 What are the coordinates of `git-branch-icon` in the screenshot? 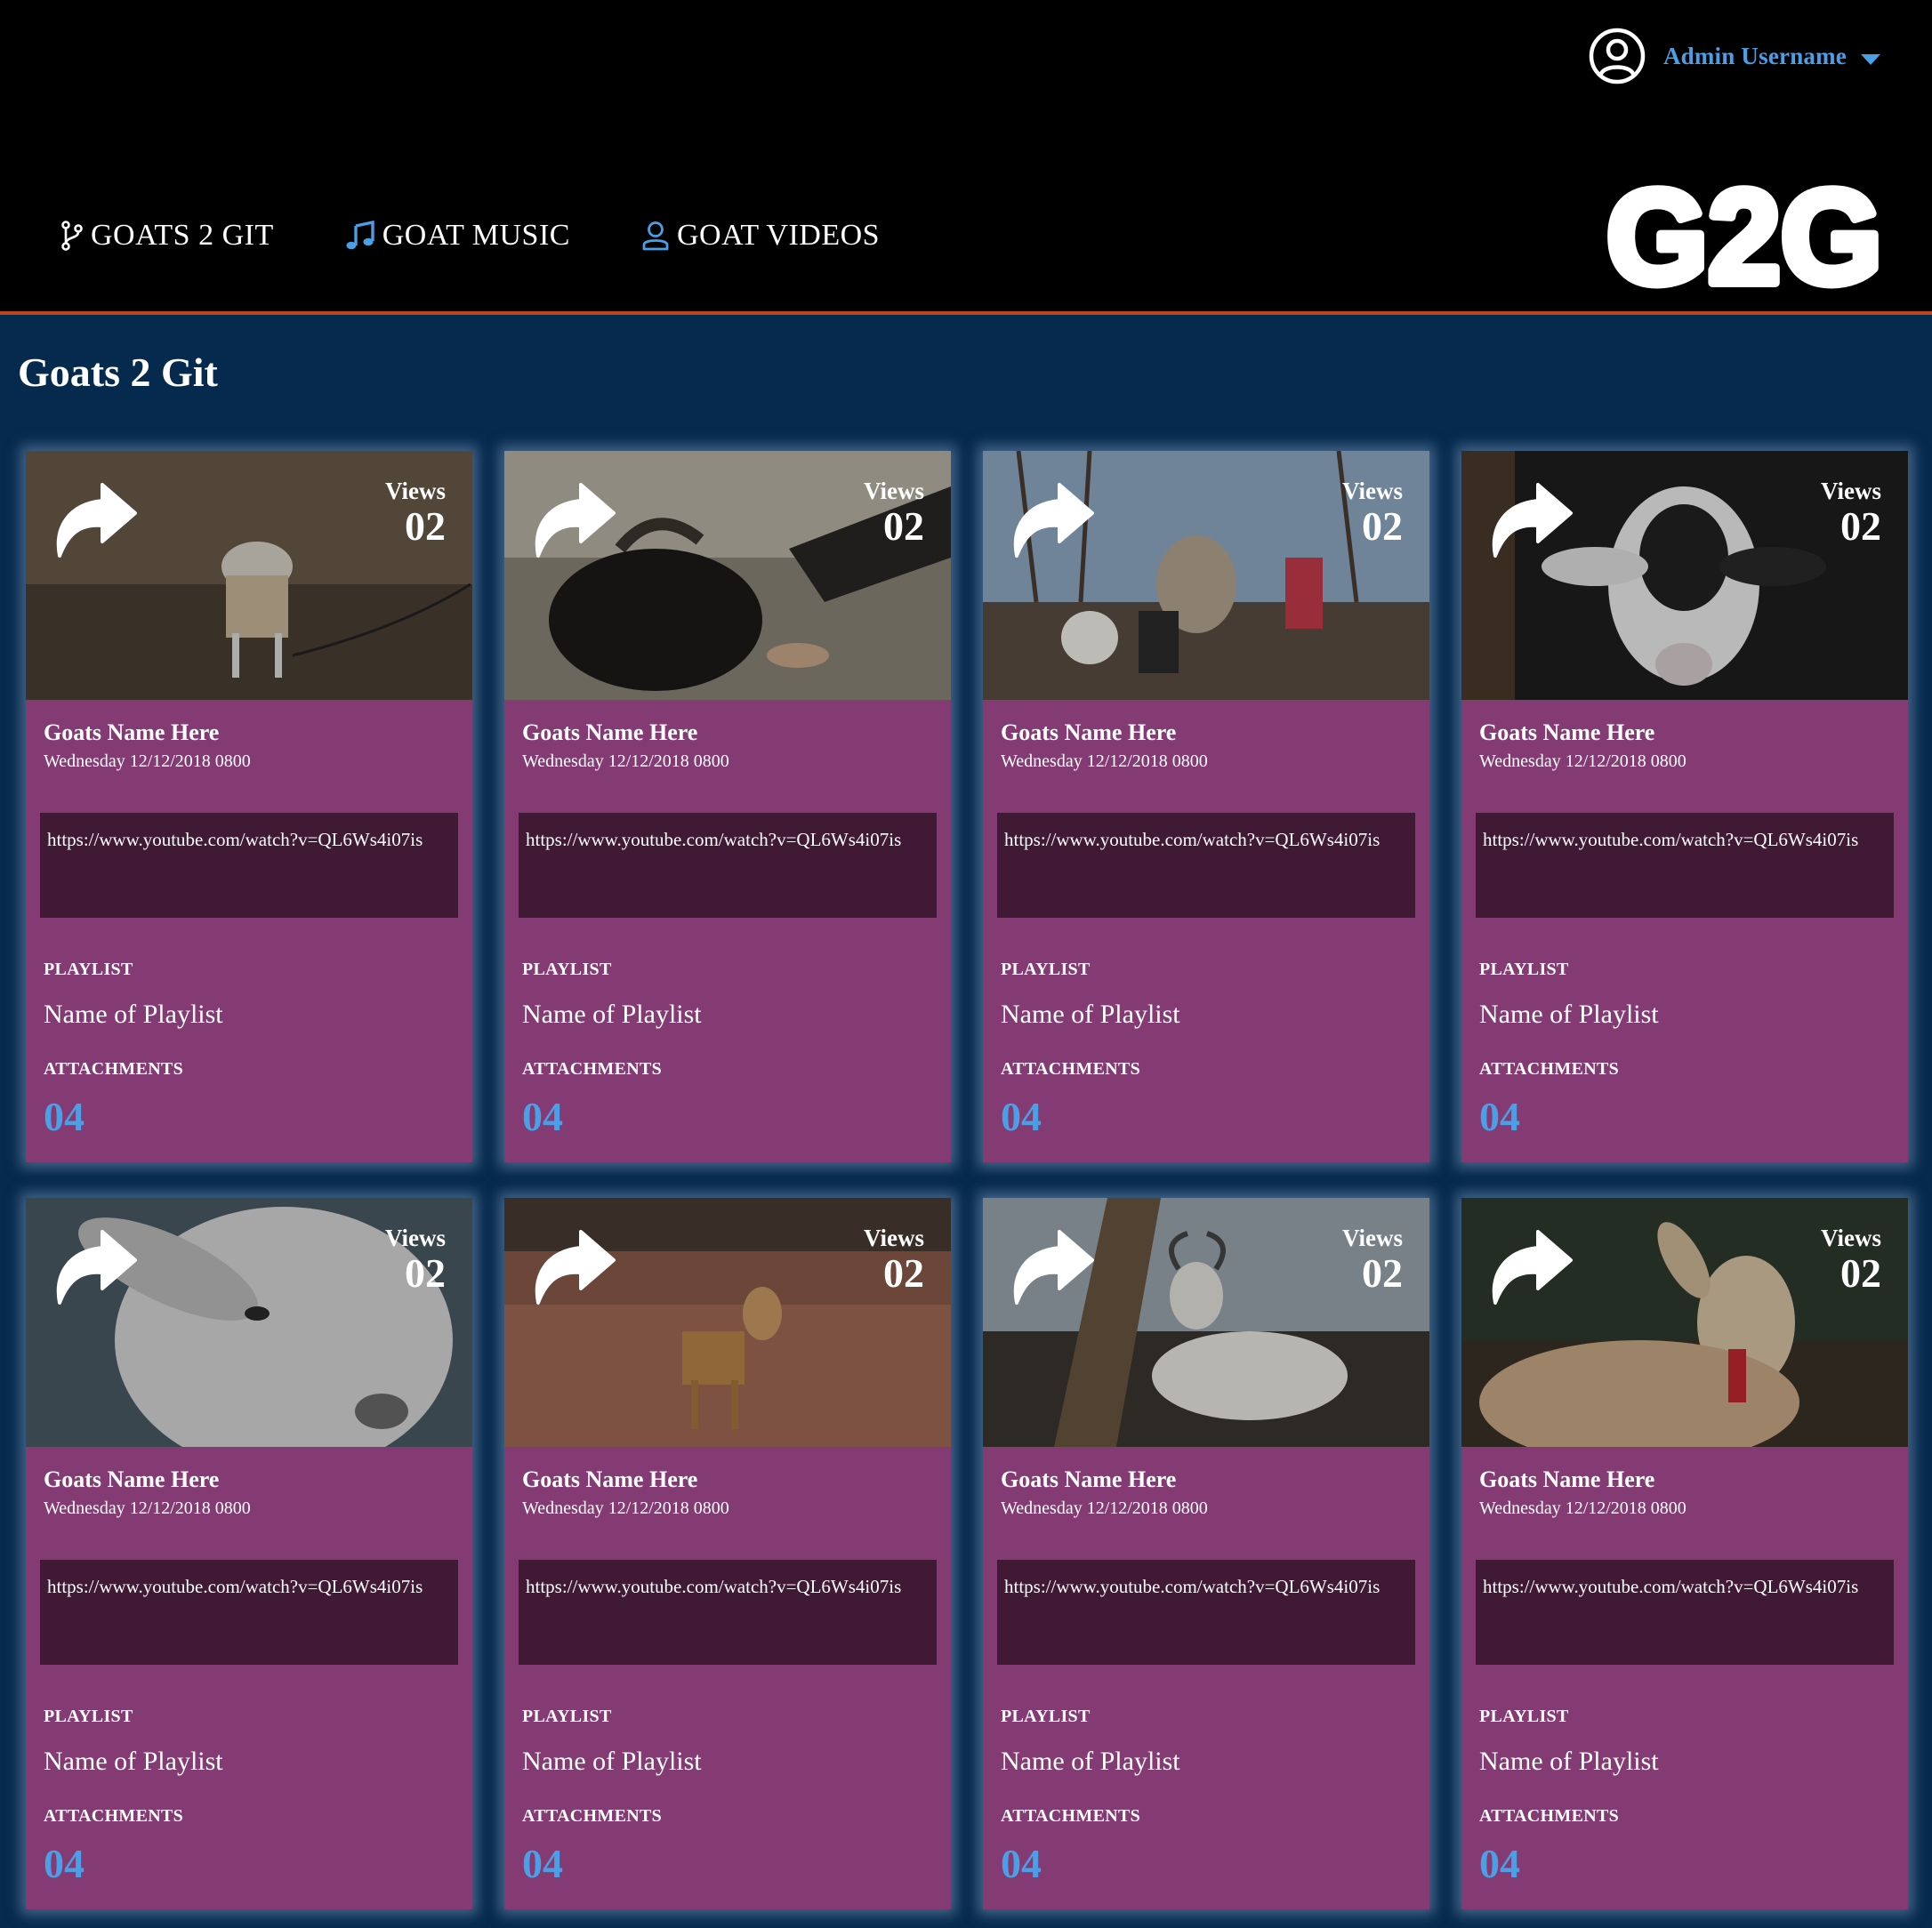 It's located at (72, 236).